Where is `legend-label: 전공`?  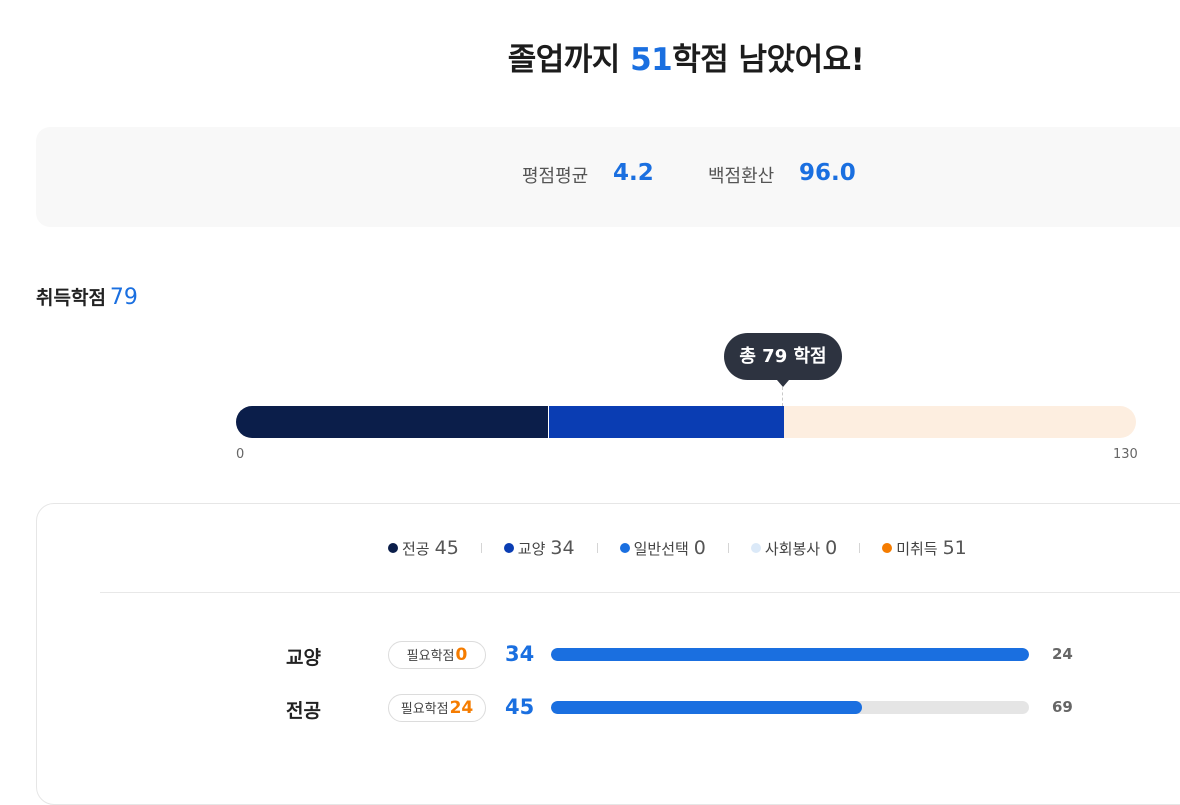
legend-label: 전공 is located at coordinates (416, 548).